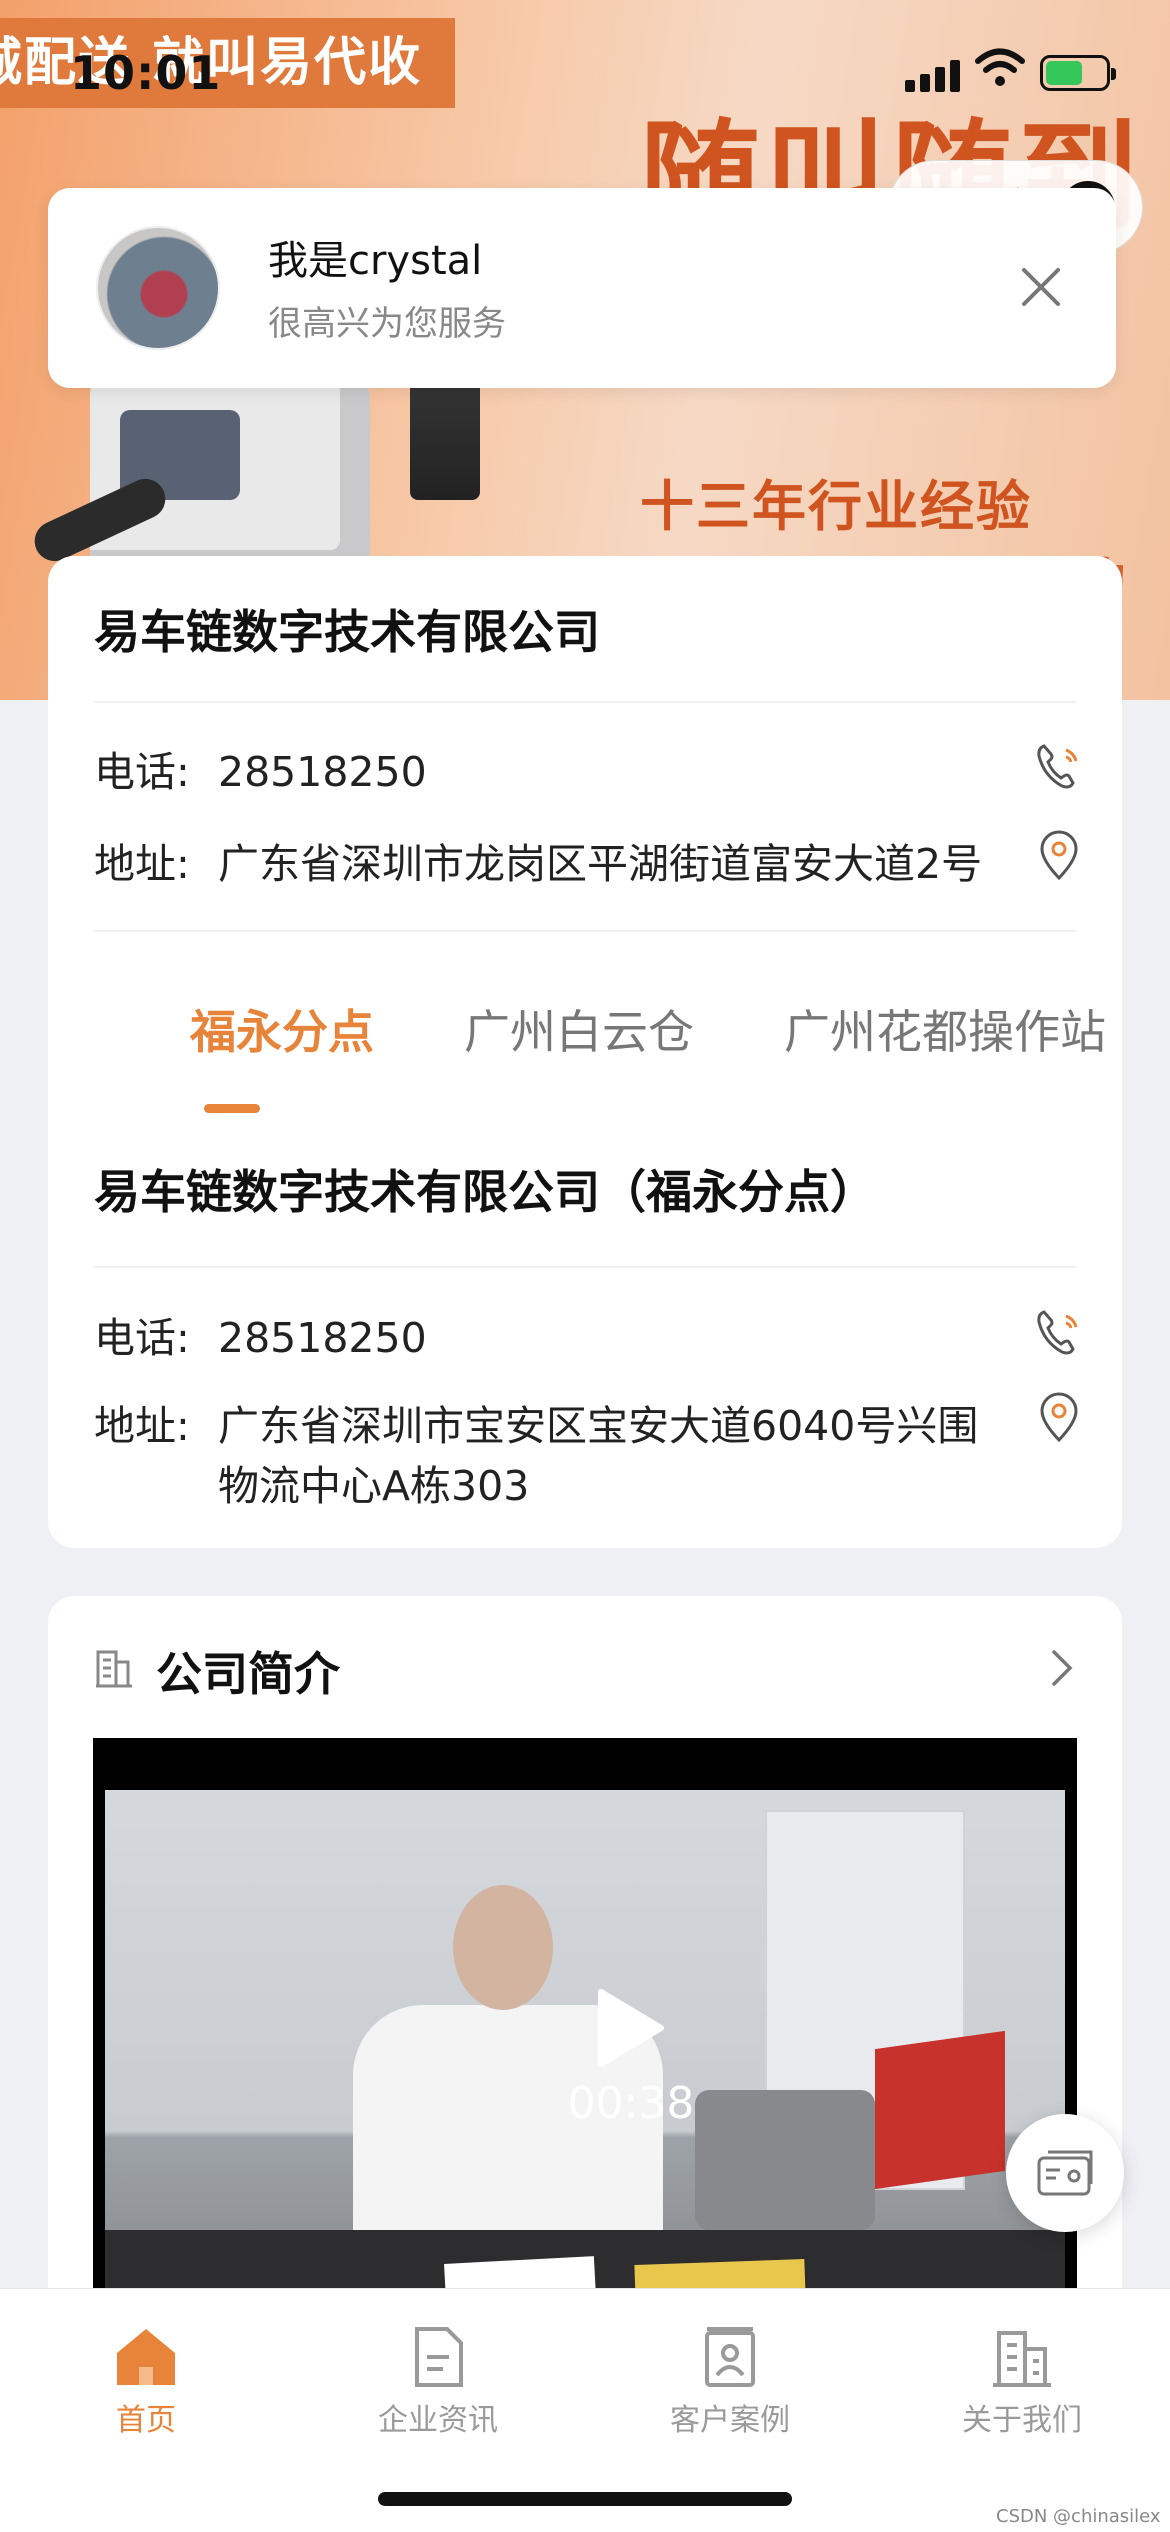 The width and height of the screenshot is (1170, 2532). What do you see at coordinates (146, 73) in the screenshot?
I see `status-time: 10:01` at bounding box center [146, 73].